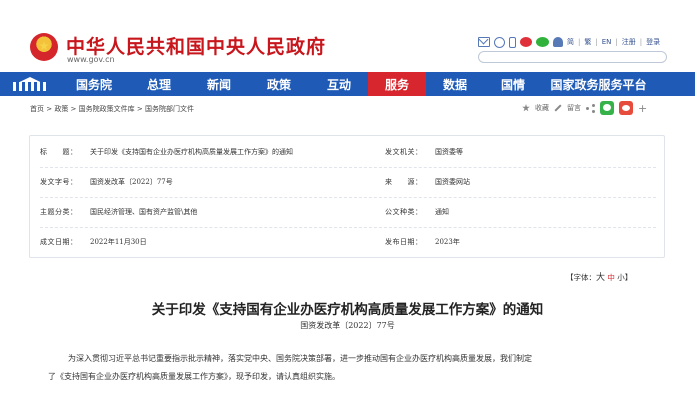  I want to click on docno-value: 国资发改革〔2022〕77号, so click(131, 182).